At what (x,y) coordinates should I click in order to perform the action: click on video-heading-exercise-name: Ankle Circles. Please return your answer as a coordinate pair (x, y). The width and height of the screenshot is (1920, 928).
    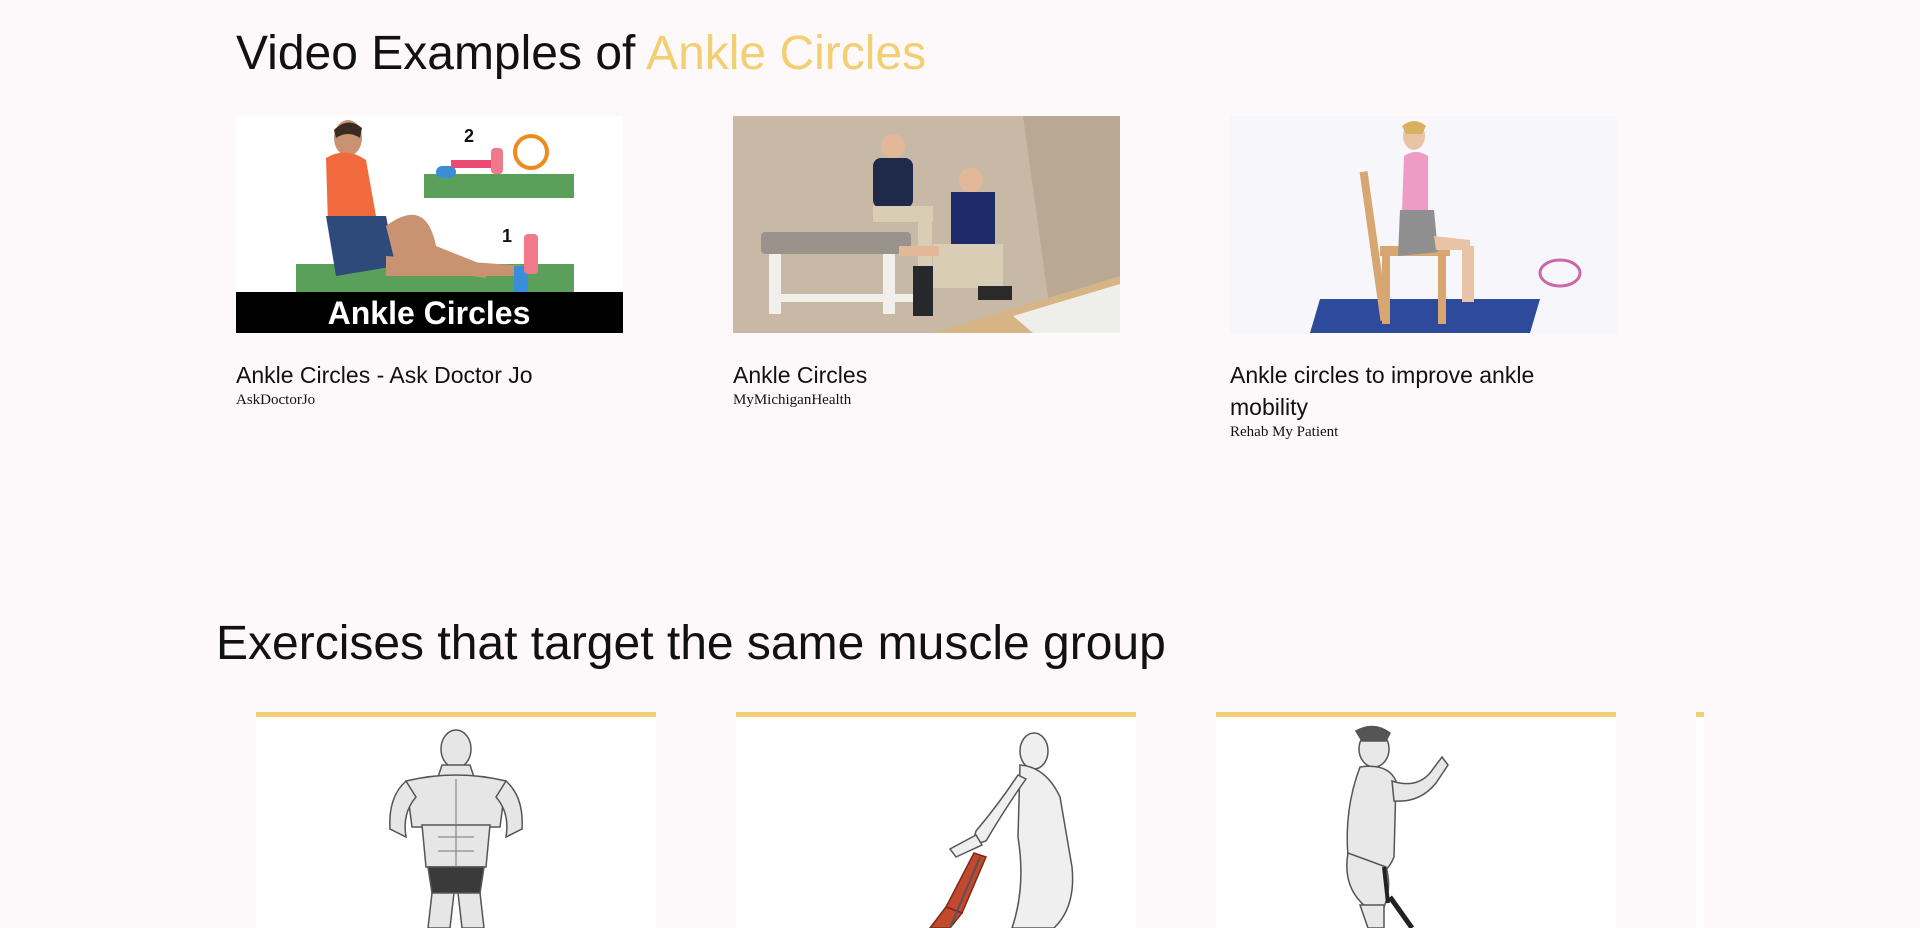
    Looking at the image, I should click on (786, 53).